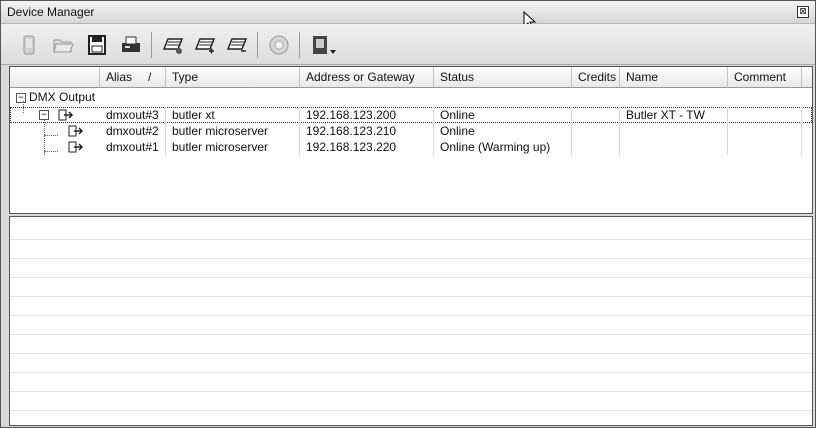 The width and height of the screenshot is (816, 428). What do you see at coordinates (367, 77) in the screenshot?
I see `column-header-address: Address or Gateway` at bounding box center [367, 77].